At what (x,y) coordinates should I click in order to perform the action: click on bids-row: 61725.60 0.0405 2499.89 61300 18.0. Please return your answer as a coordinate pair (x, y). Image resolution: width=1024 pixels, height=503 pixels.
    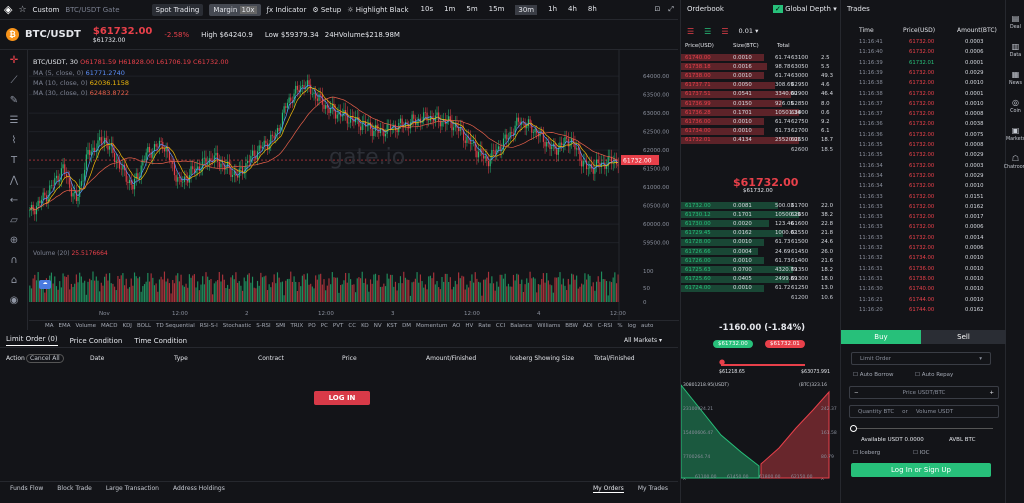
    Looking at the image, I should click on (760, 279).